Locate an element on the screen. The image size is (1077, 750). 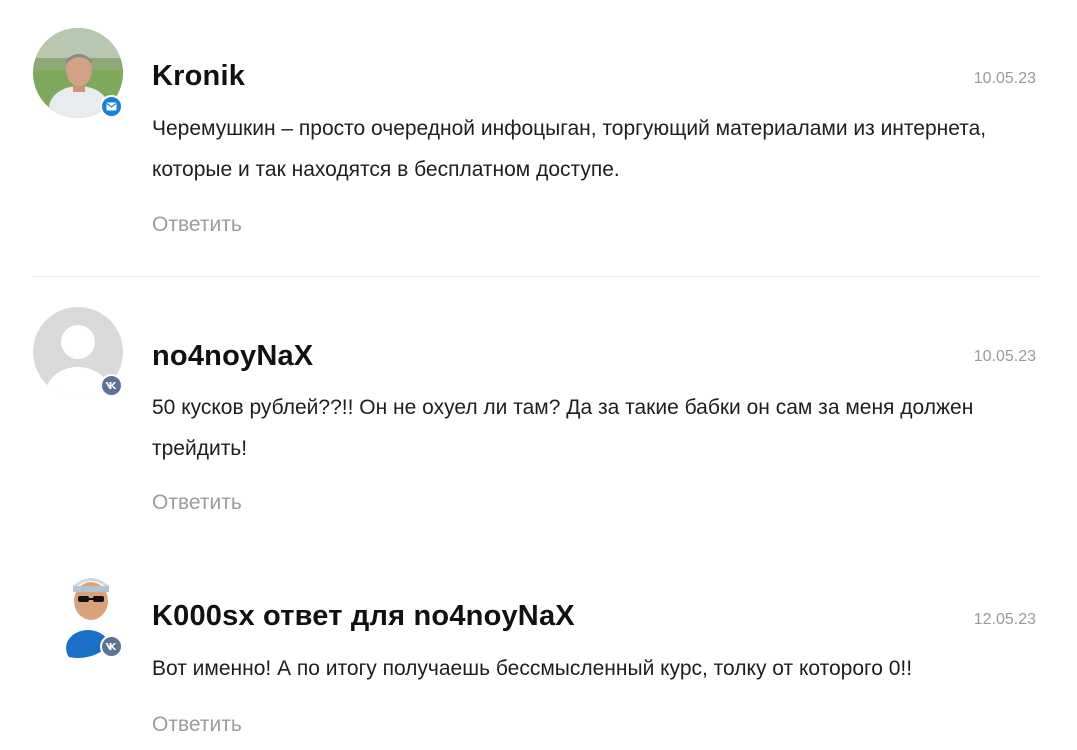
comment-divider is located at coordinates (536, 276).